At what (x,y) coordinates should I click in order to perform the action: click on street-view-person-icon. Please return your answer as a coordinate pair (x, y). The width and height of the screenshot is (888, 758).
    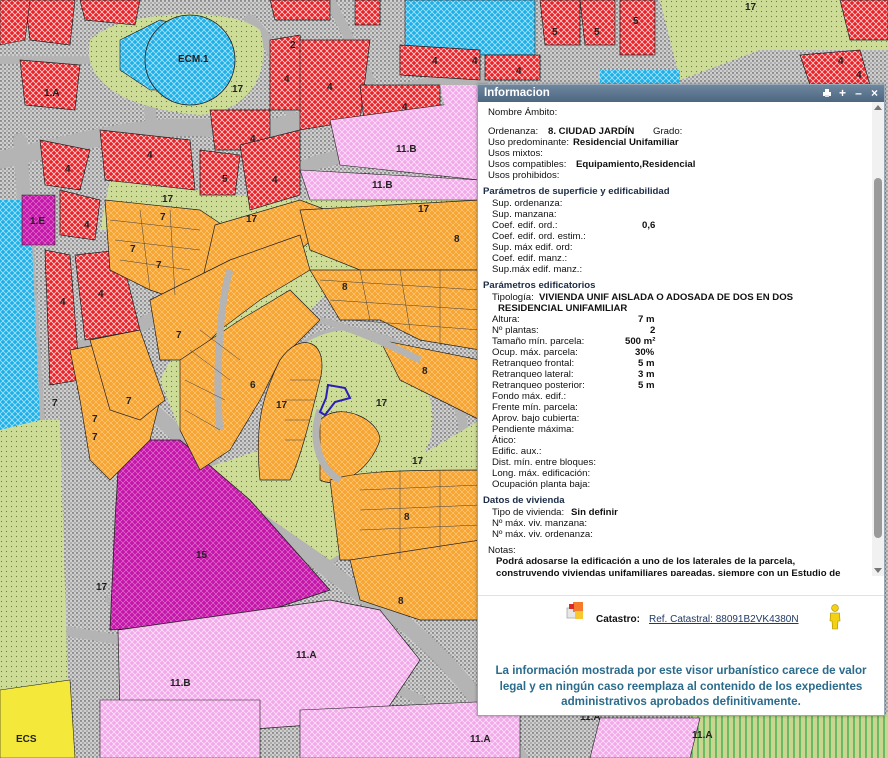
    Looking at the image, I should click on (835, 617).